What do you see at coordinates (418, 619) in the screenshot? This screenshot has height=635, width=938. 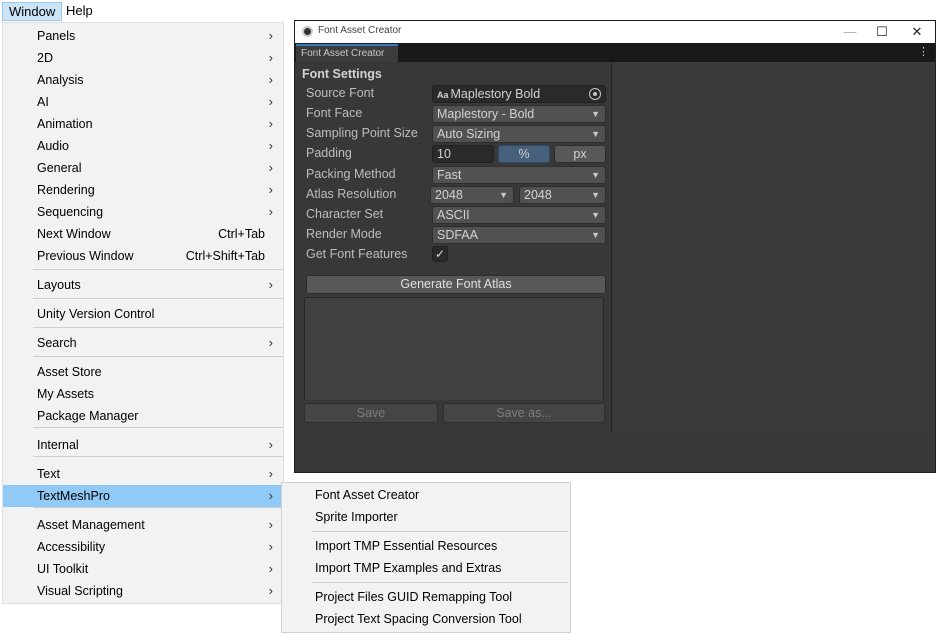 I see `submenu-item-label: Project Text Spacing Conversion Tool` at bounding box center [418, 619].